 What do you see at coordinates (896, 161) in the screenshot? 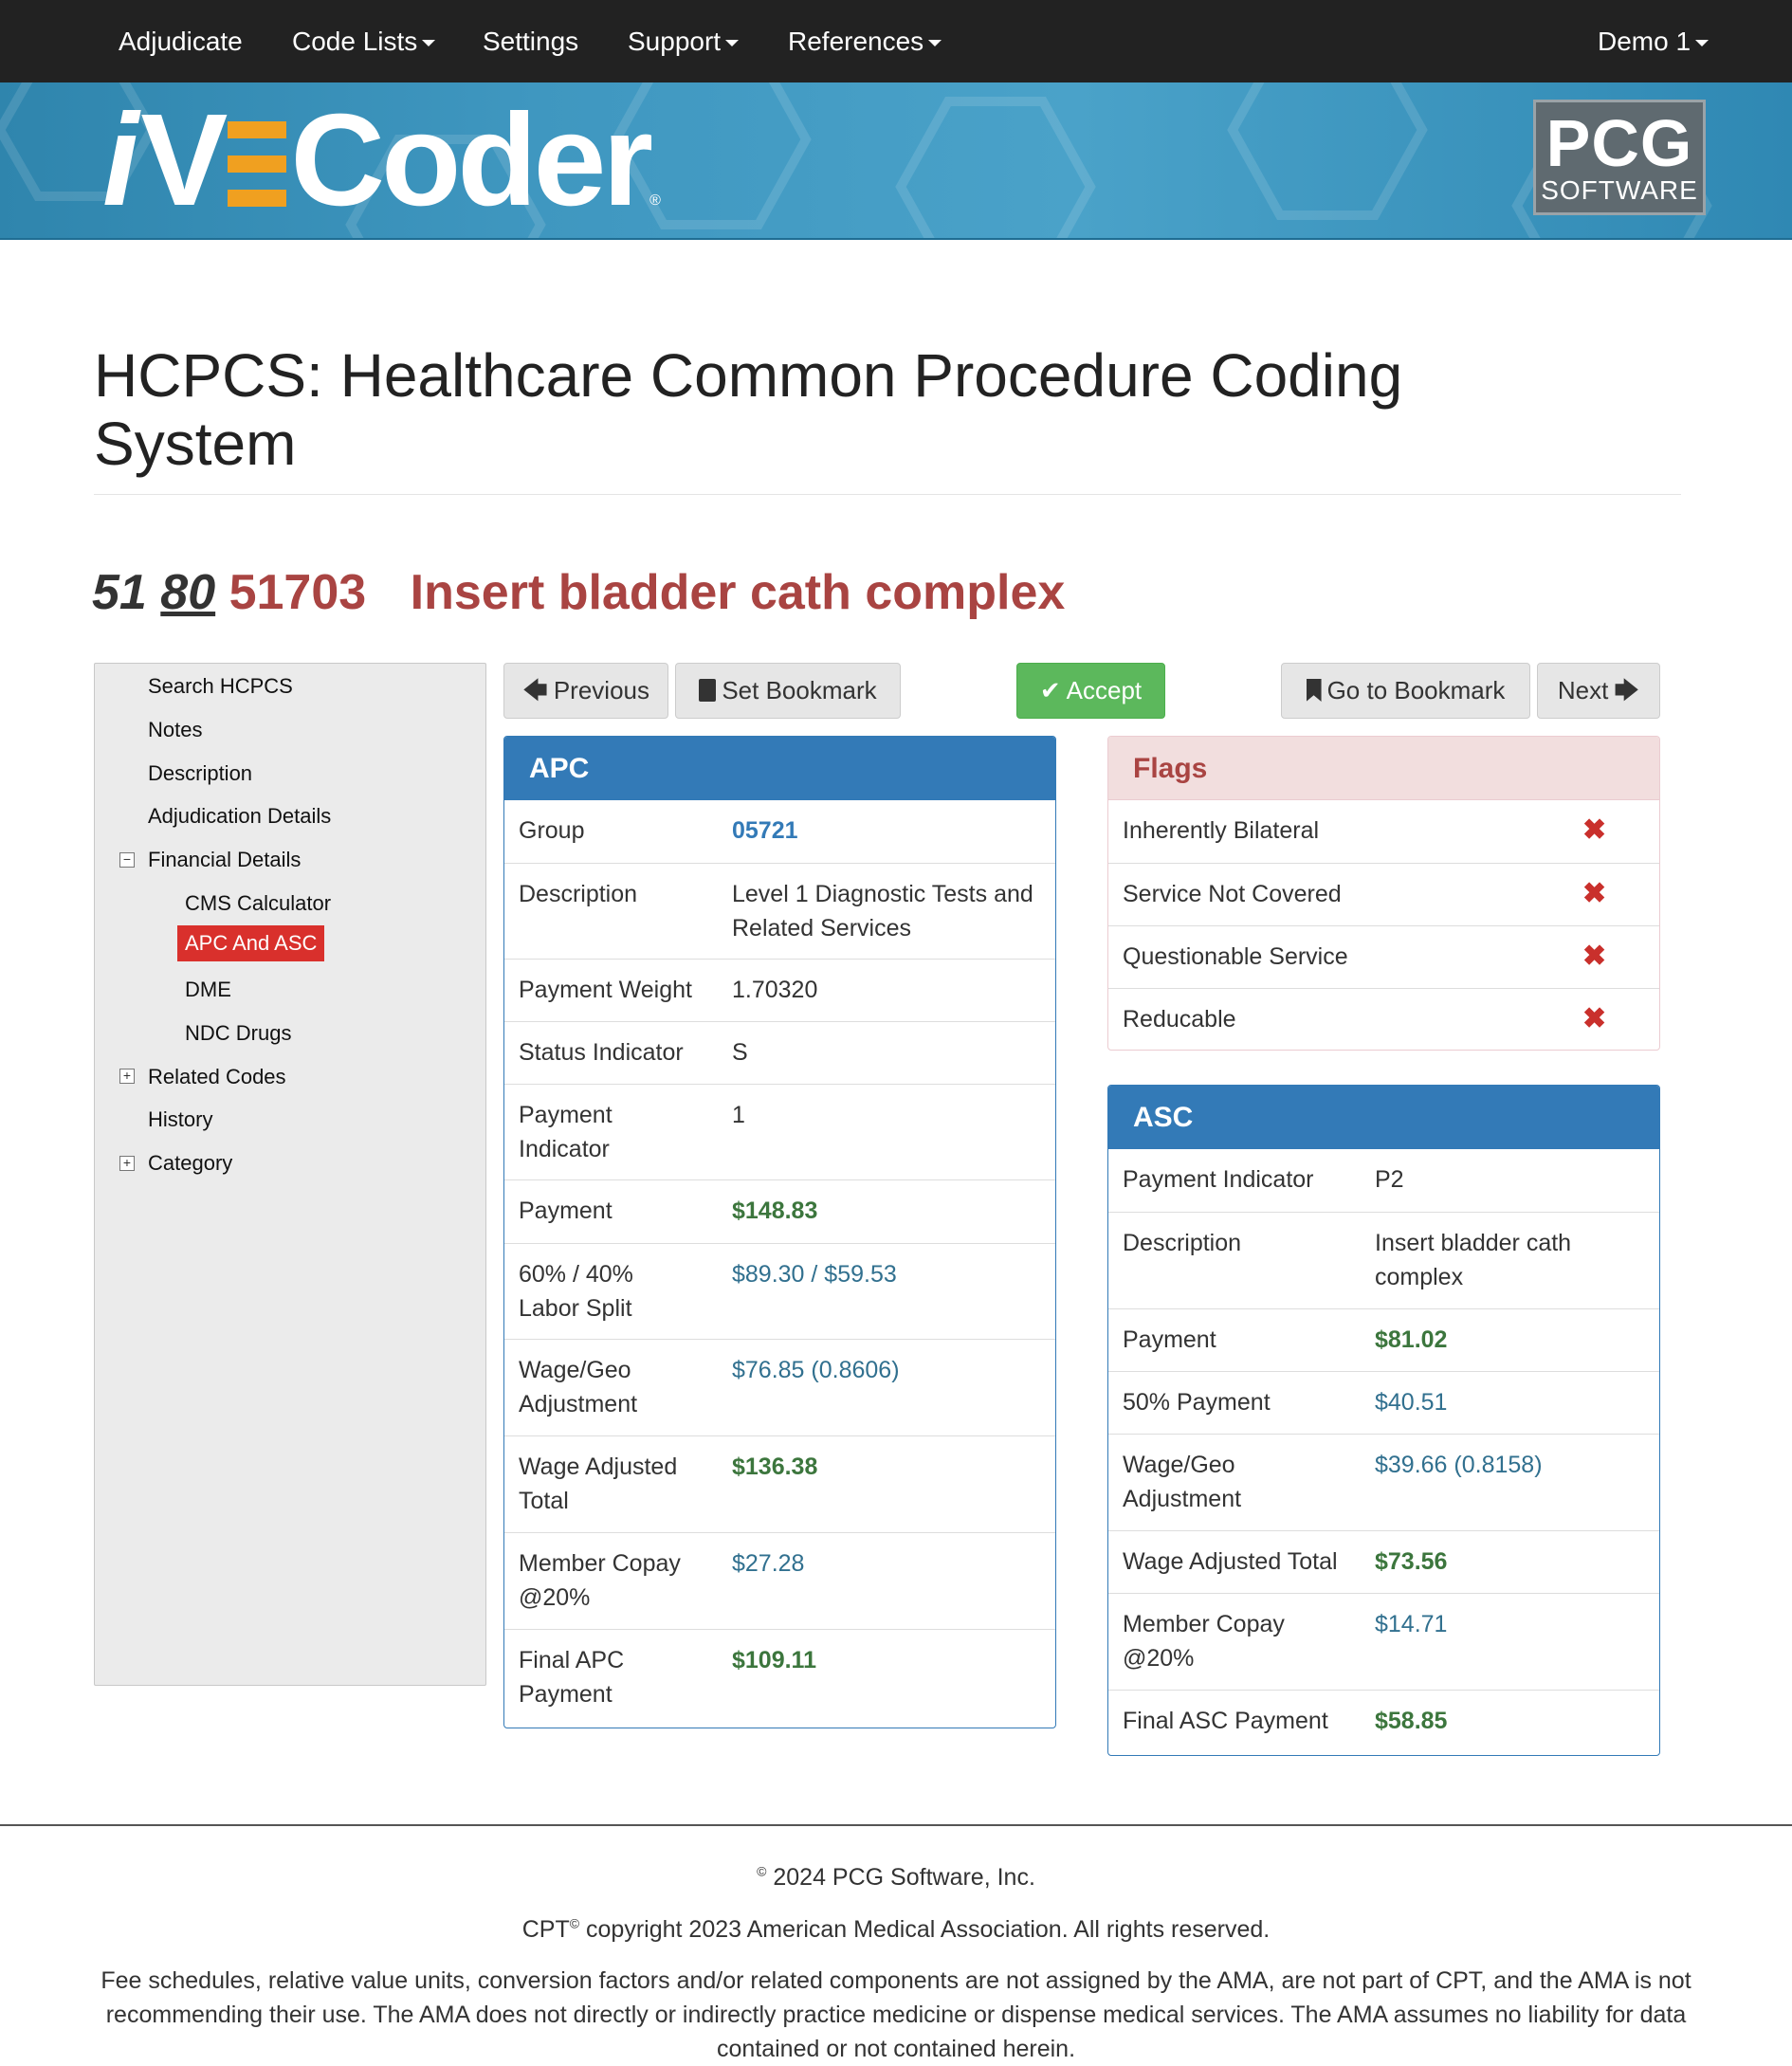
I see `header-banner: iV Coder®` at bounding box center [896, 161].